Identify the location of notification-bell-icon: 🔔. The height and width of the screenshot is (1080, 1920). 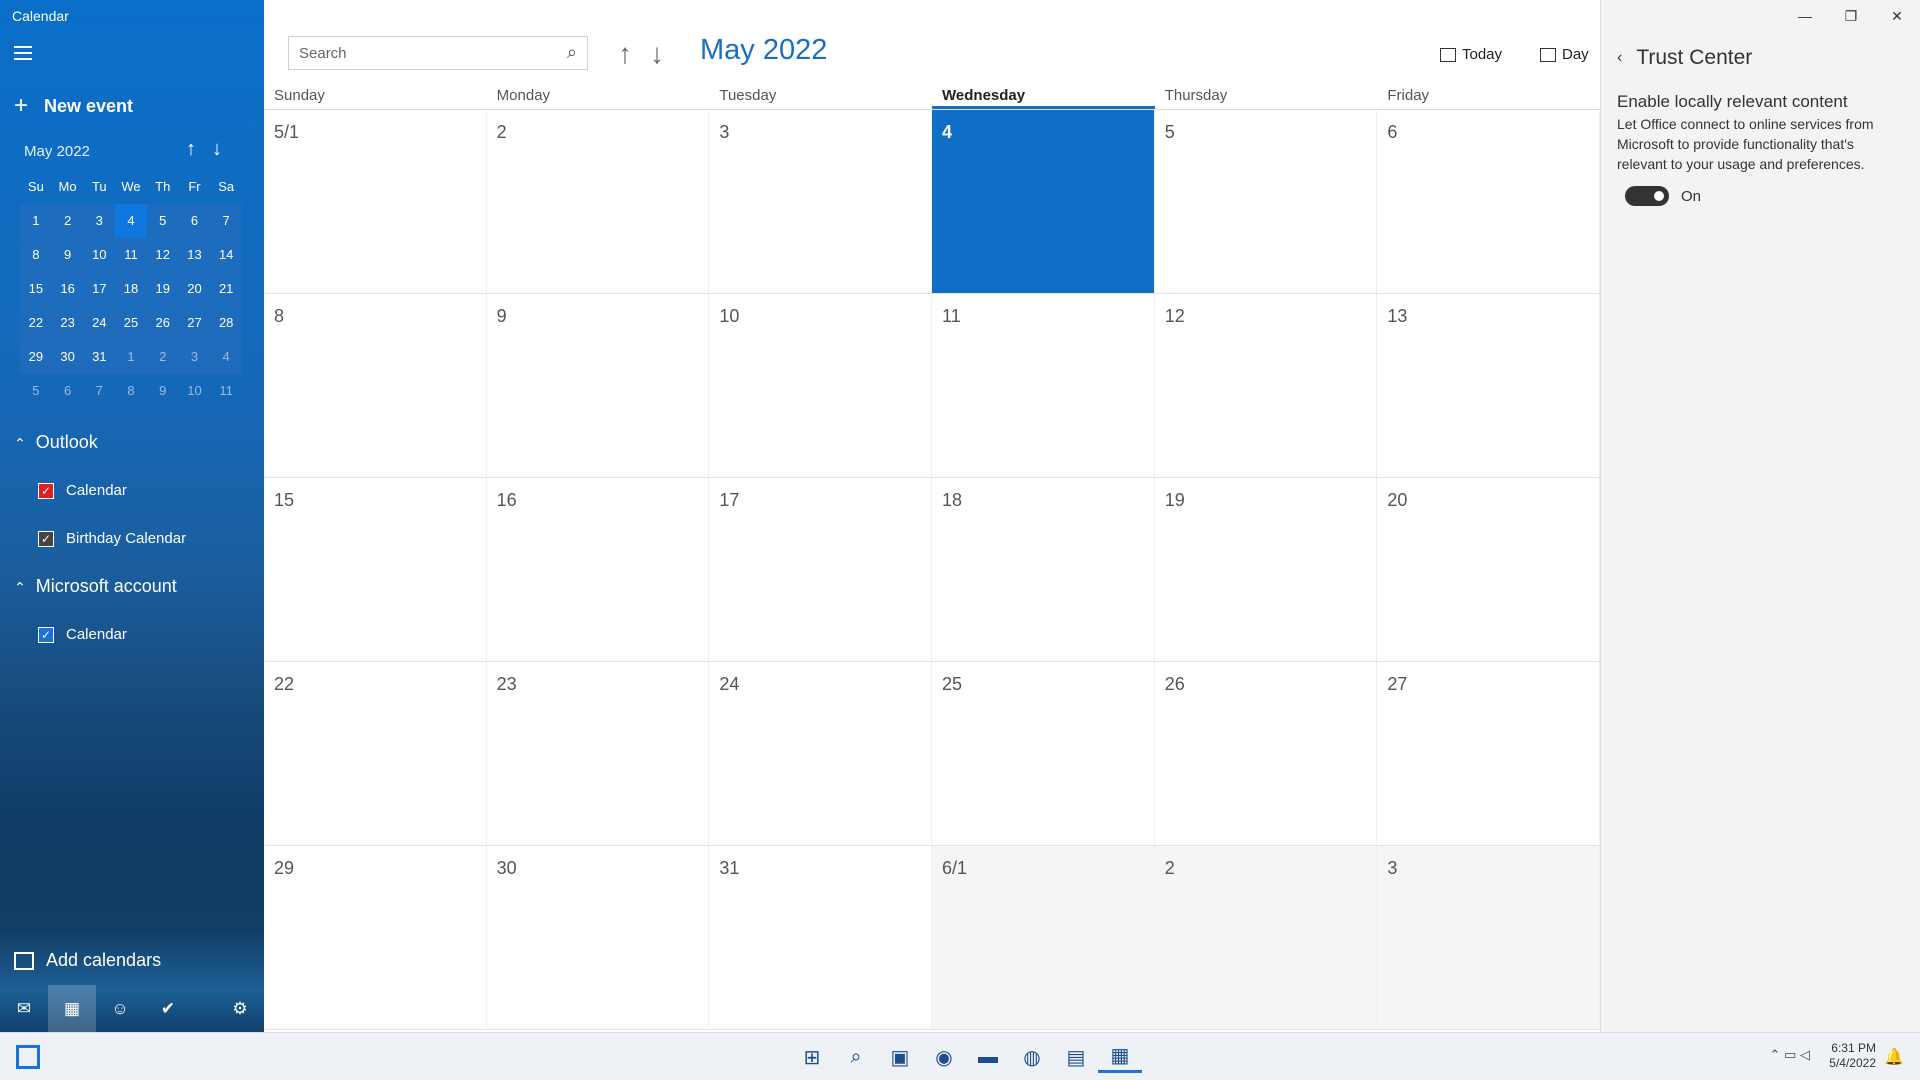
(1894, 1057).